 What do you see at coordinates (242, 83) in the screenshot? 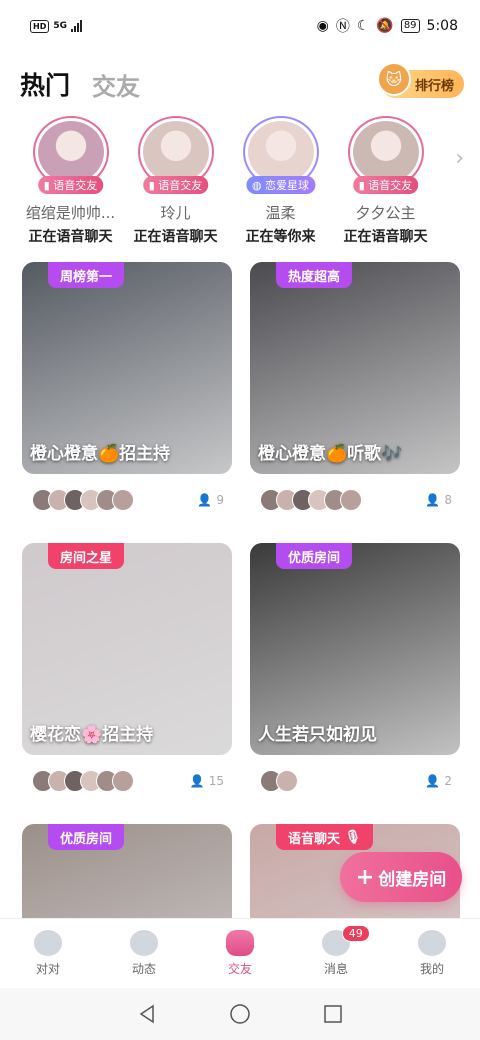
I see `top-header: 热门 交友 🐱 排行榜` at bounding box center [242, 83].